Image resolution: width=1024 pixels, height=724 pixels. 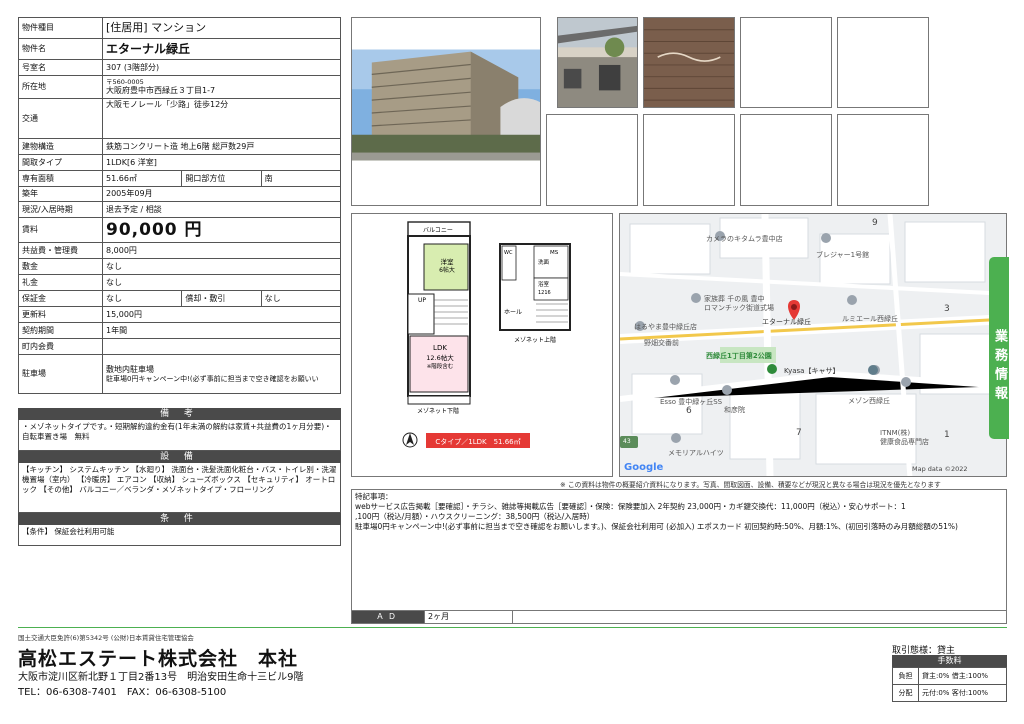 What do you see at coordinates (439, 616) in the screenshot?
I see `ad-value: 2ヶ月` at bounding box center [439, 616].